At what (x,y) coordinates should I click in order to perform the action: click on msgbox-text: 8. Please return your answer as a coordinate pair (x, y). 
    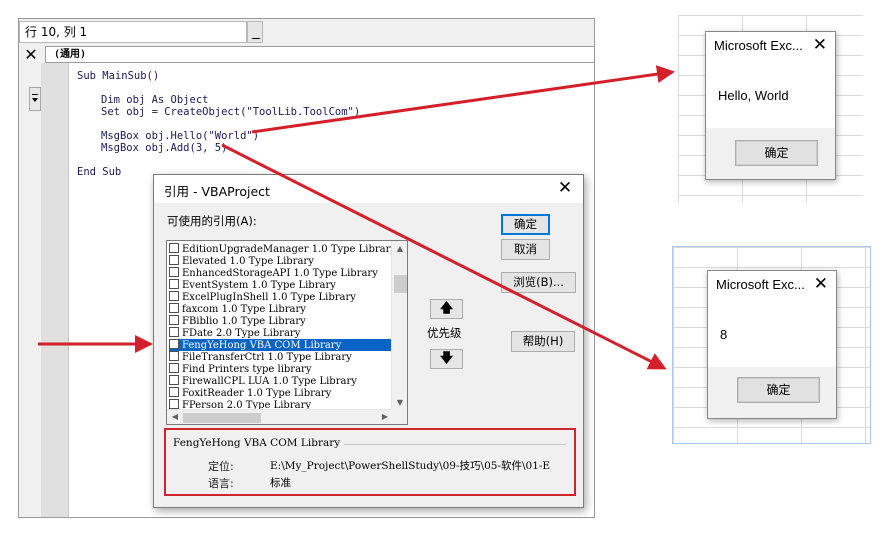
    Looking at the image, I should click on (724, 334).